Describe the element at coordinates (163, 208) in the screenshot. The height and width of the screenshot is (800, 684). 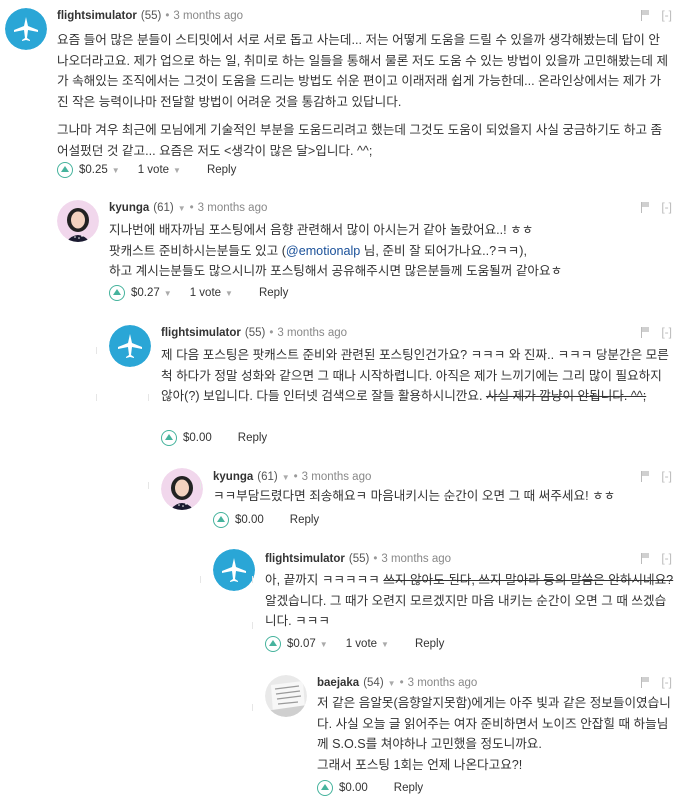
I see `reputation: (61)` at that location.